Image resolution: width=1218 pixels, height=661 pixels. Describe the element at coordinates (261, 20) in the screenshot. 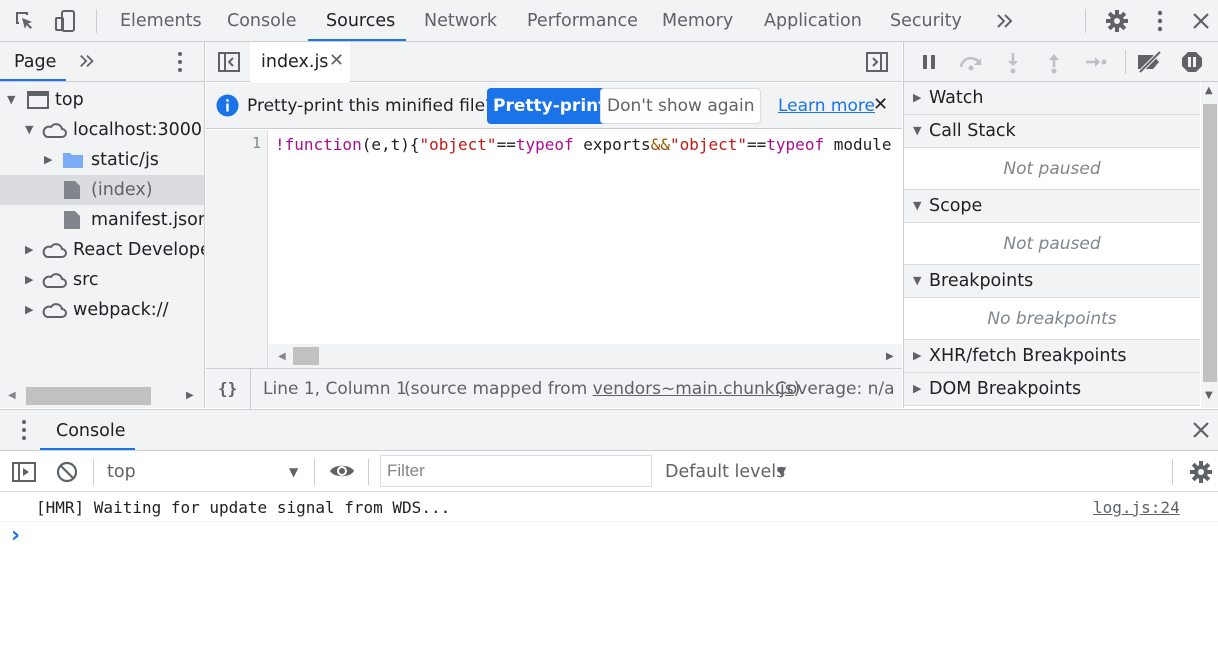

I see `tab-console: Console` at that location.